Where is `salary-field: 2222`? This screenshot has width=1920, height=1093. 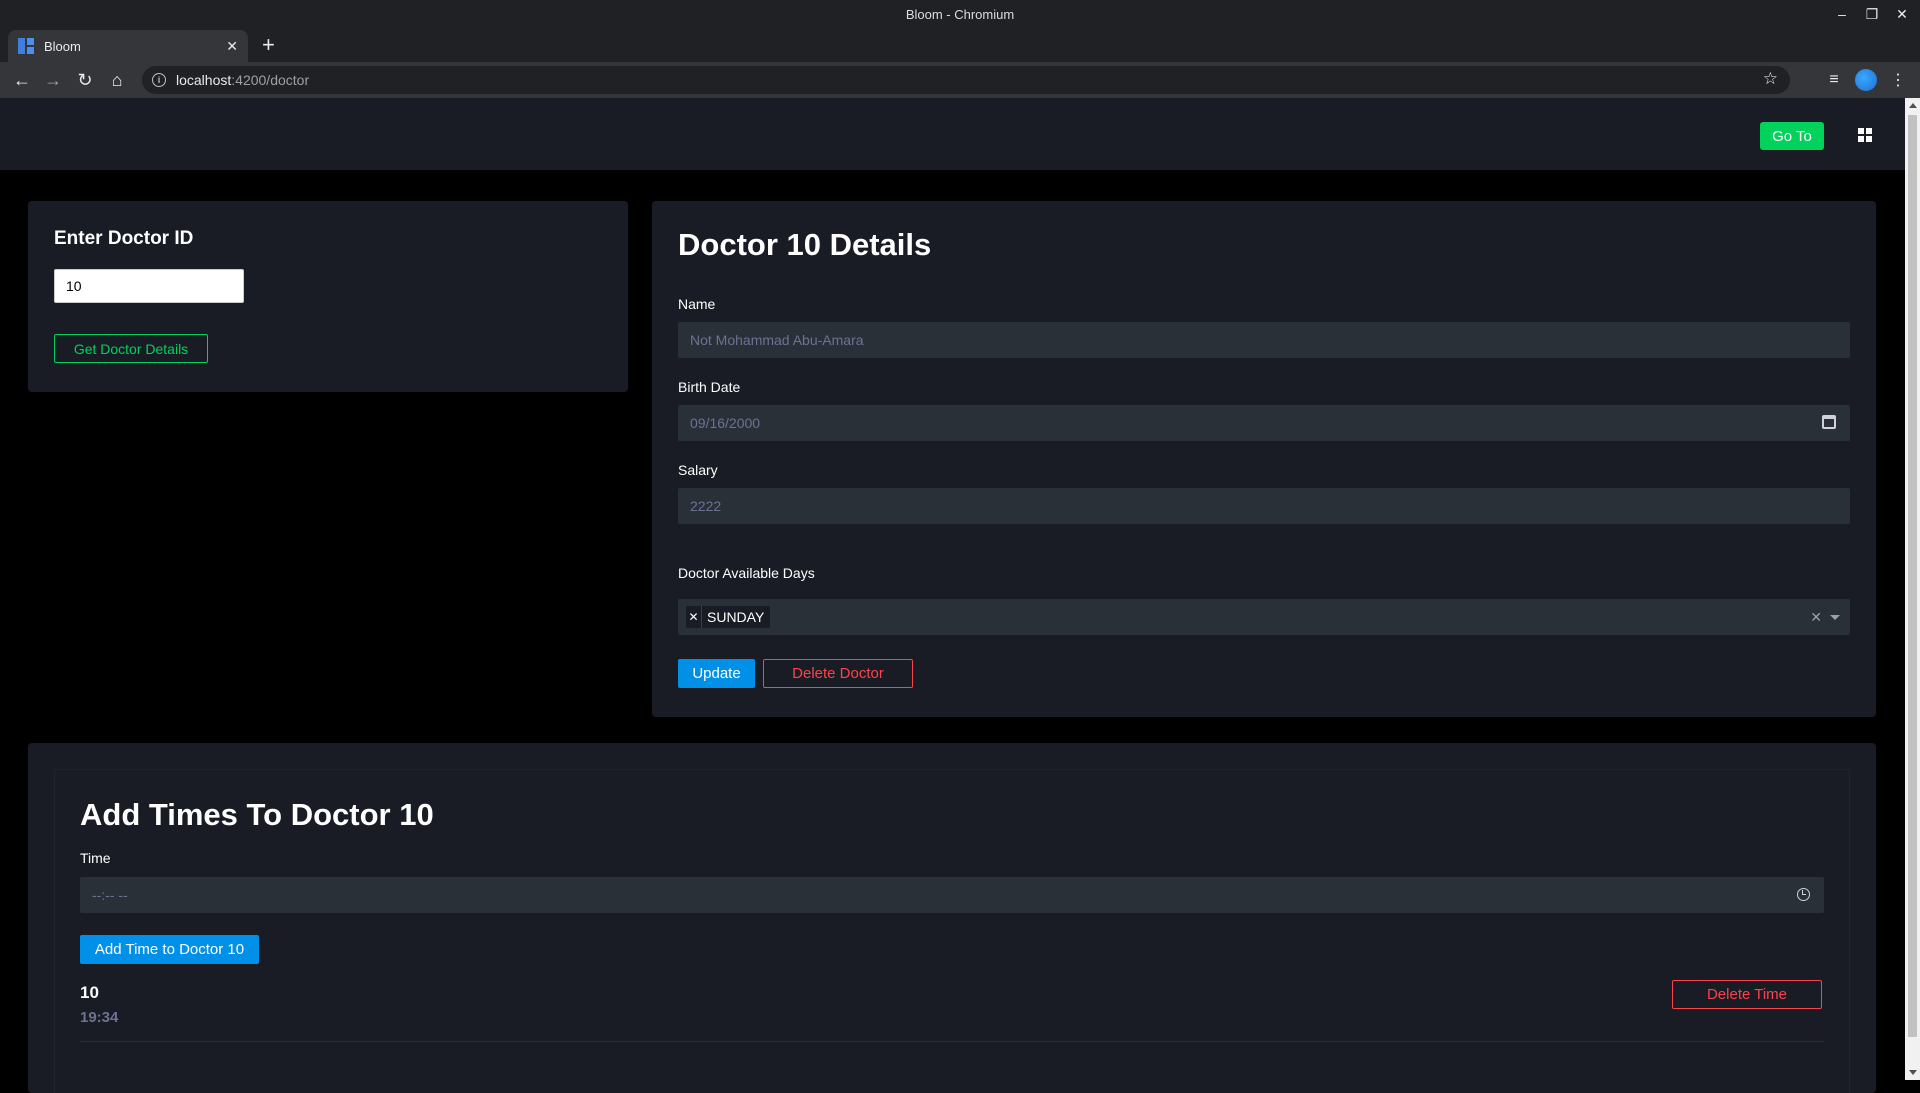
salary-field: 2222 is located at coordinates (1264, 506).